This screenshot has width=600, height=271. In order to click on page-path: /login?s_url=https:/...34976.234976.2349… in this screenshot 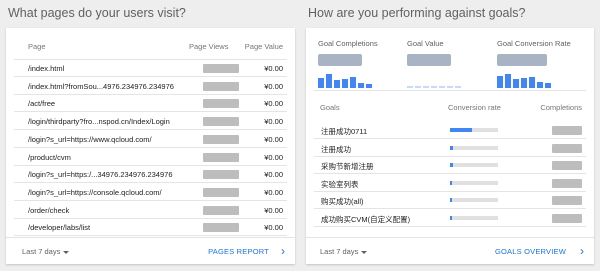, I will do `click(100, 174)`.